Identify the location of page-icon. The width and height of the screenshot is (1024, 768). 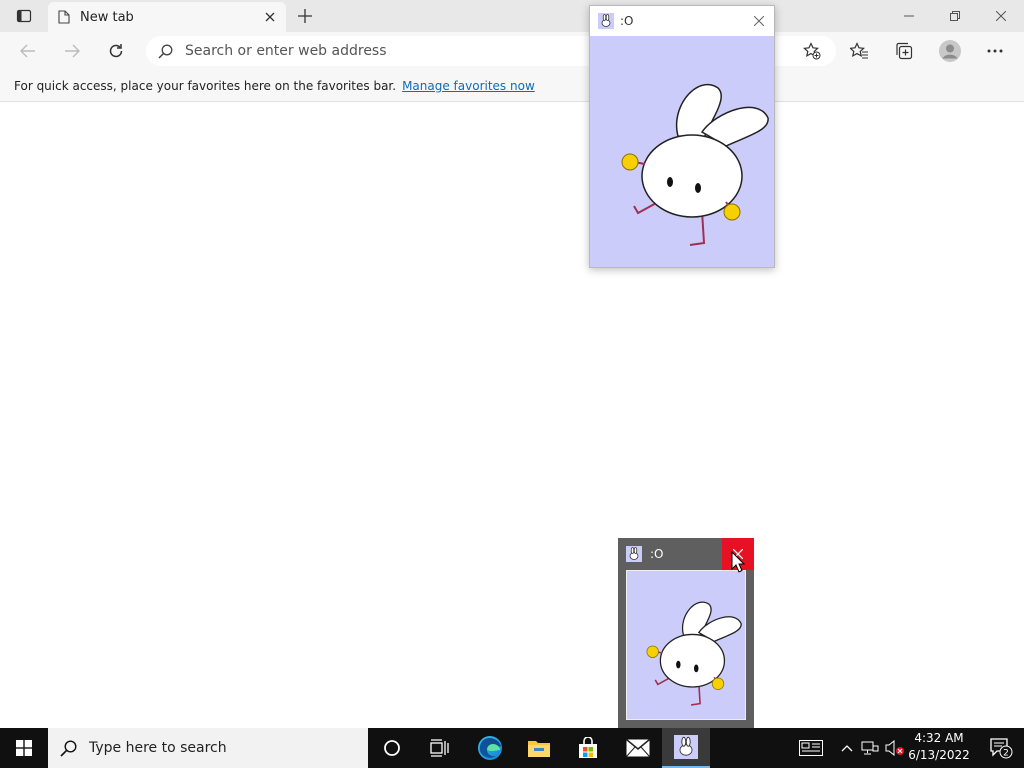
(64, 17).